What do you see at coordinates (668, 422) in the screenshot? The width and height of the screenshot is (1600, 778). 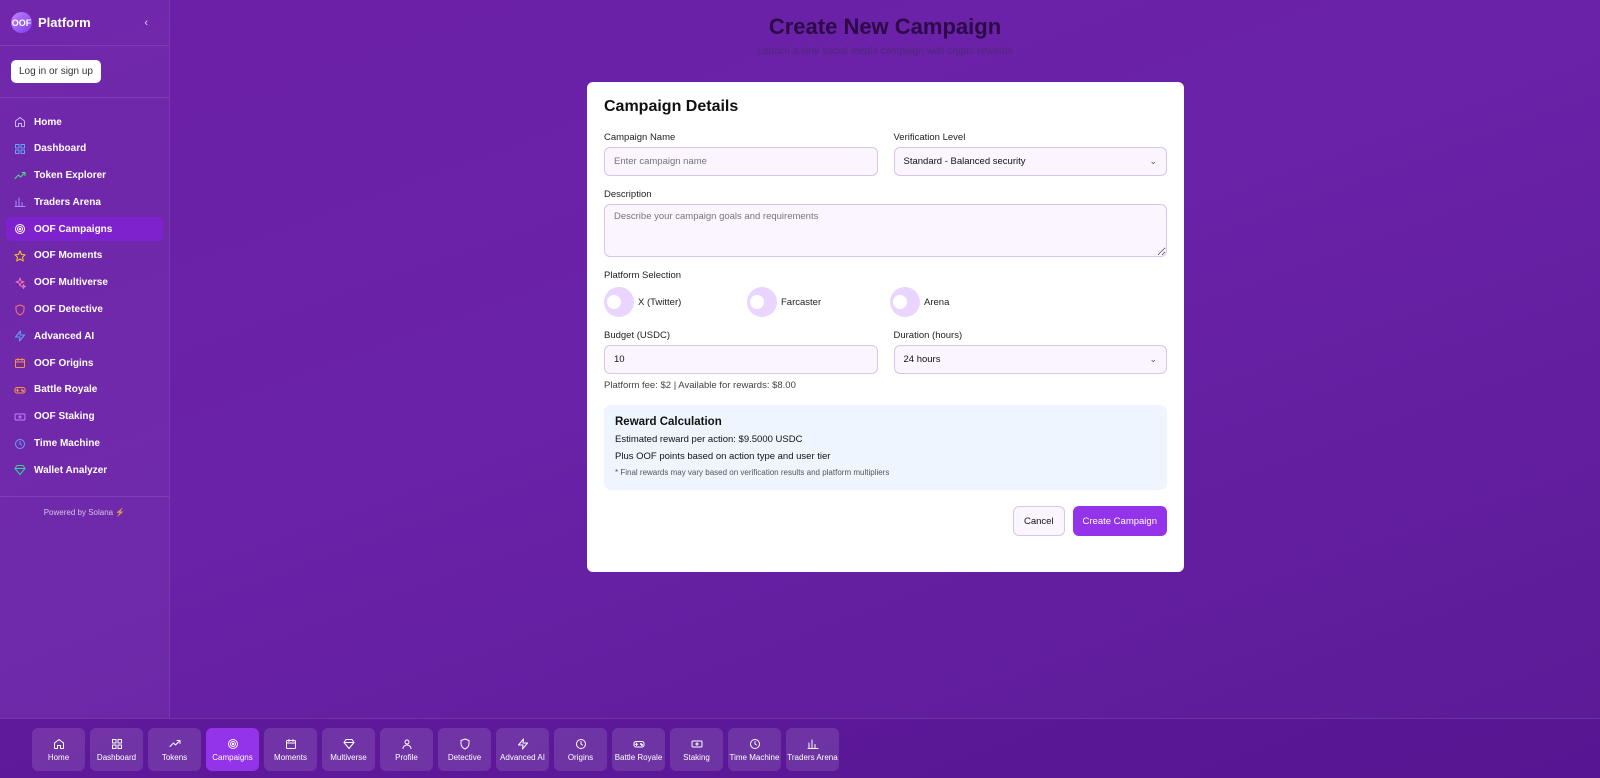 I see `reward-title: Reward Calculation` at bounding box center [668, 422].